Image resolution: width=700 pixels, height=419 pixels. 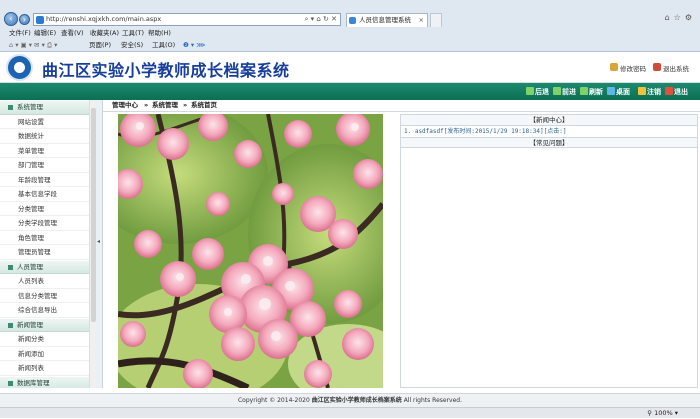 What do you see at coordinates (104, 33) in the screenshot?
I see `menu-favorites: 收藏夹(A)` at bounding box center [104, 33].